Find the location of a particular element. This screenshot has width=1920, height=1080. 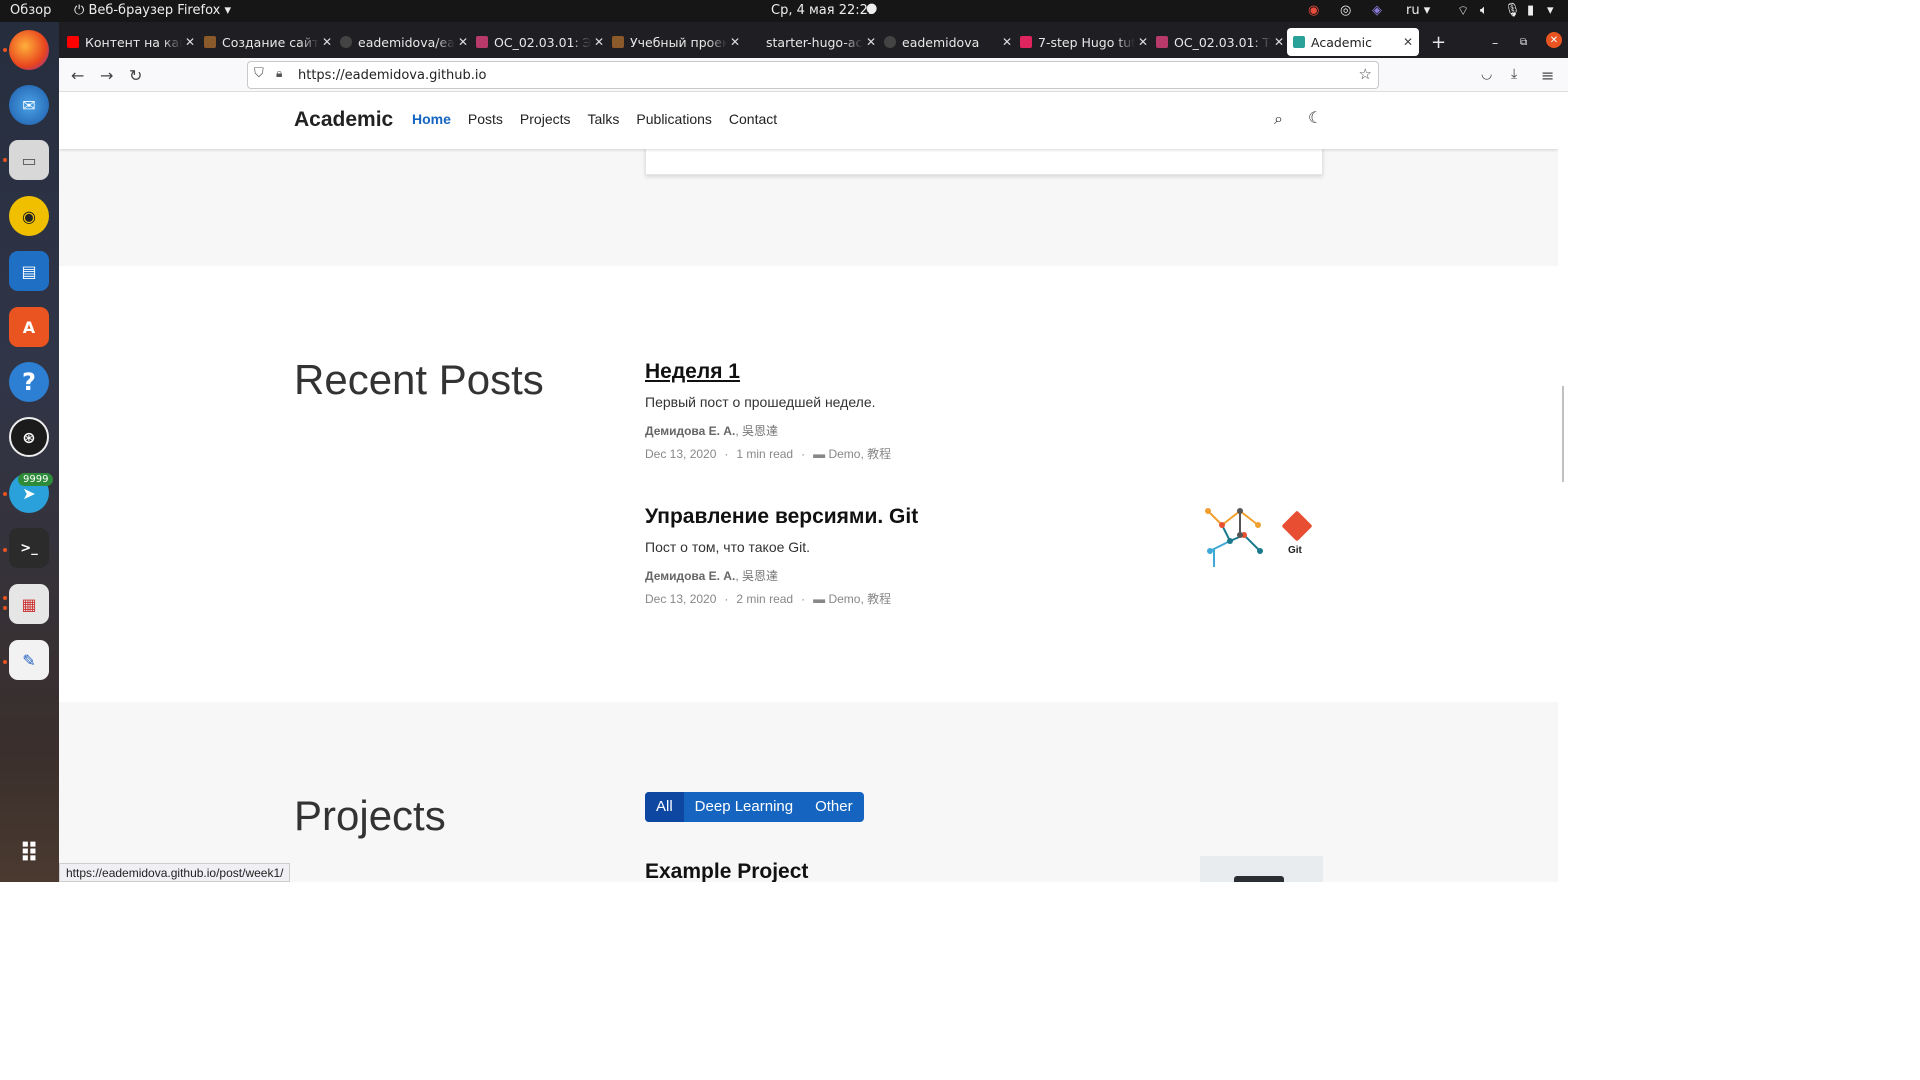

downloads-icon: ⤓ is located at coordinates (1514, 74).